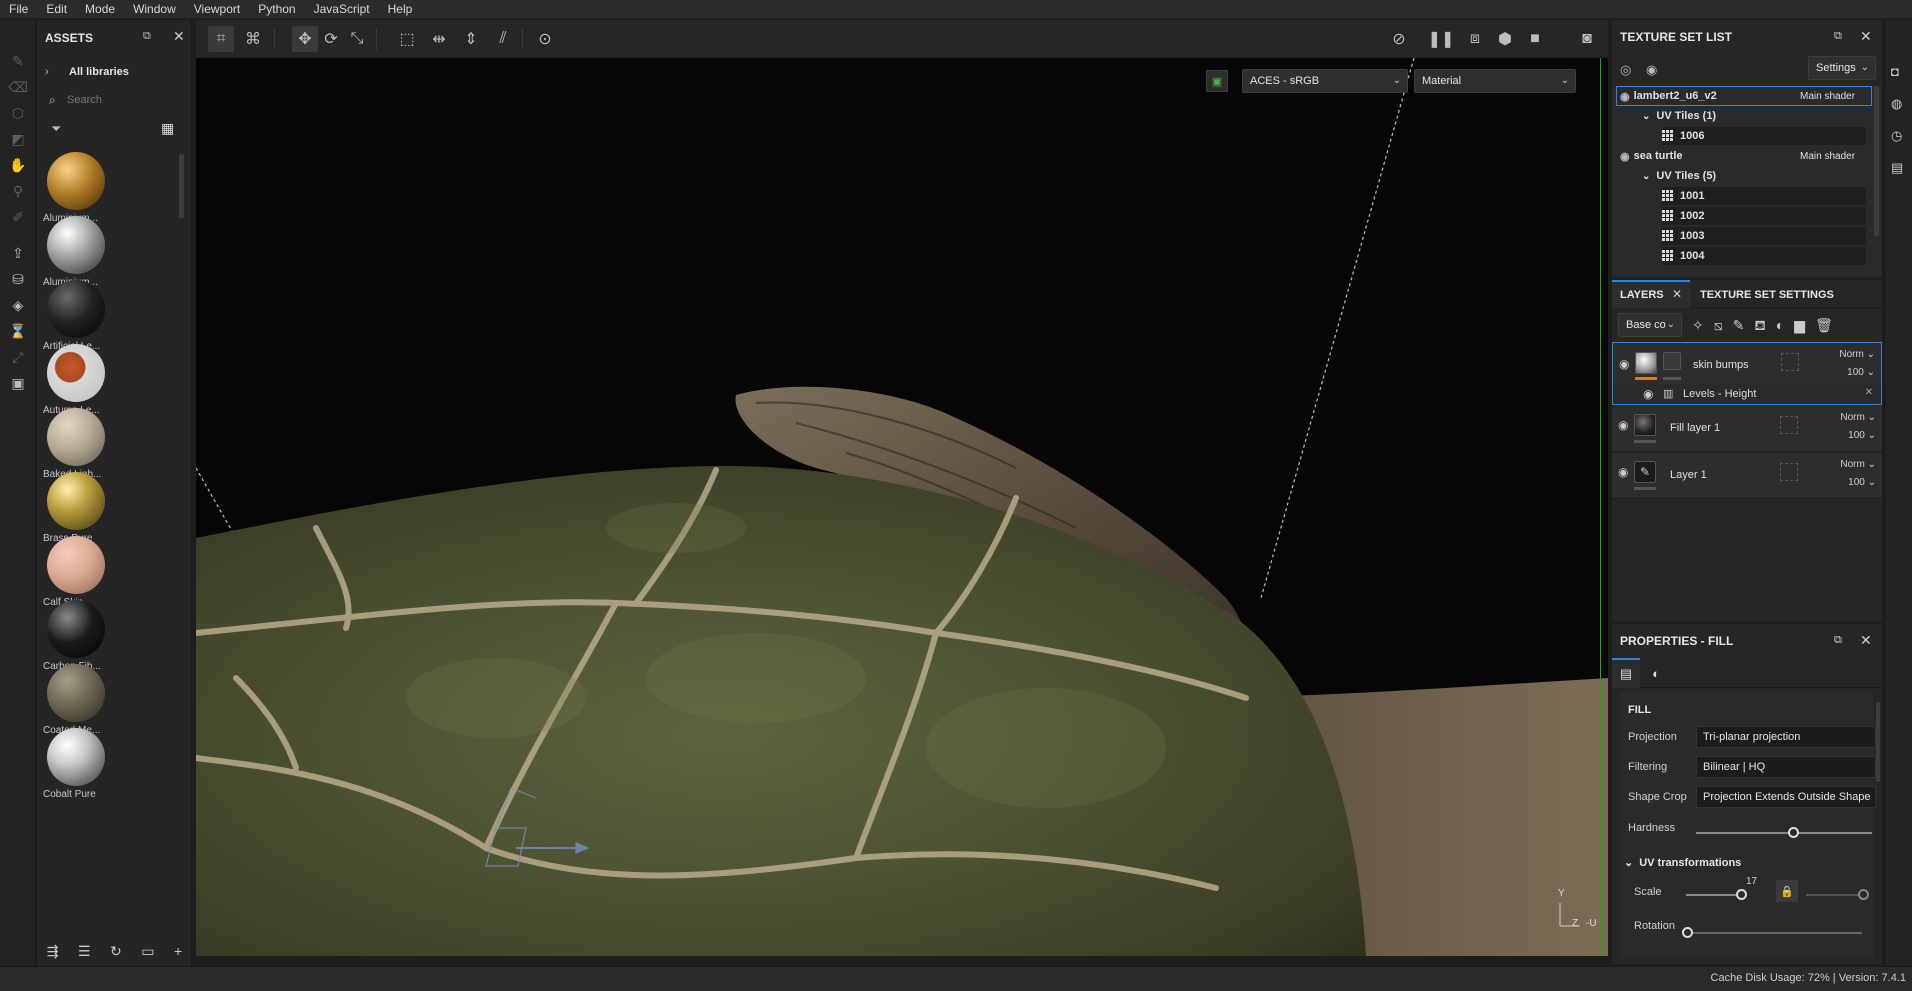 This screenshot has width=1912, height=991. I want to click on uv-tile-row: 1003, so click(1764, 236).